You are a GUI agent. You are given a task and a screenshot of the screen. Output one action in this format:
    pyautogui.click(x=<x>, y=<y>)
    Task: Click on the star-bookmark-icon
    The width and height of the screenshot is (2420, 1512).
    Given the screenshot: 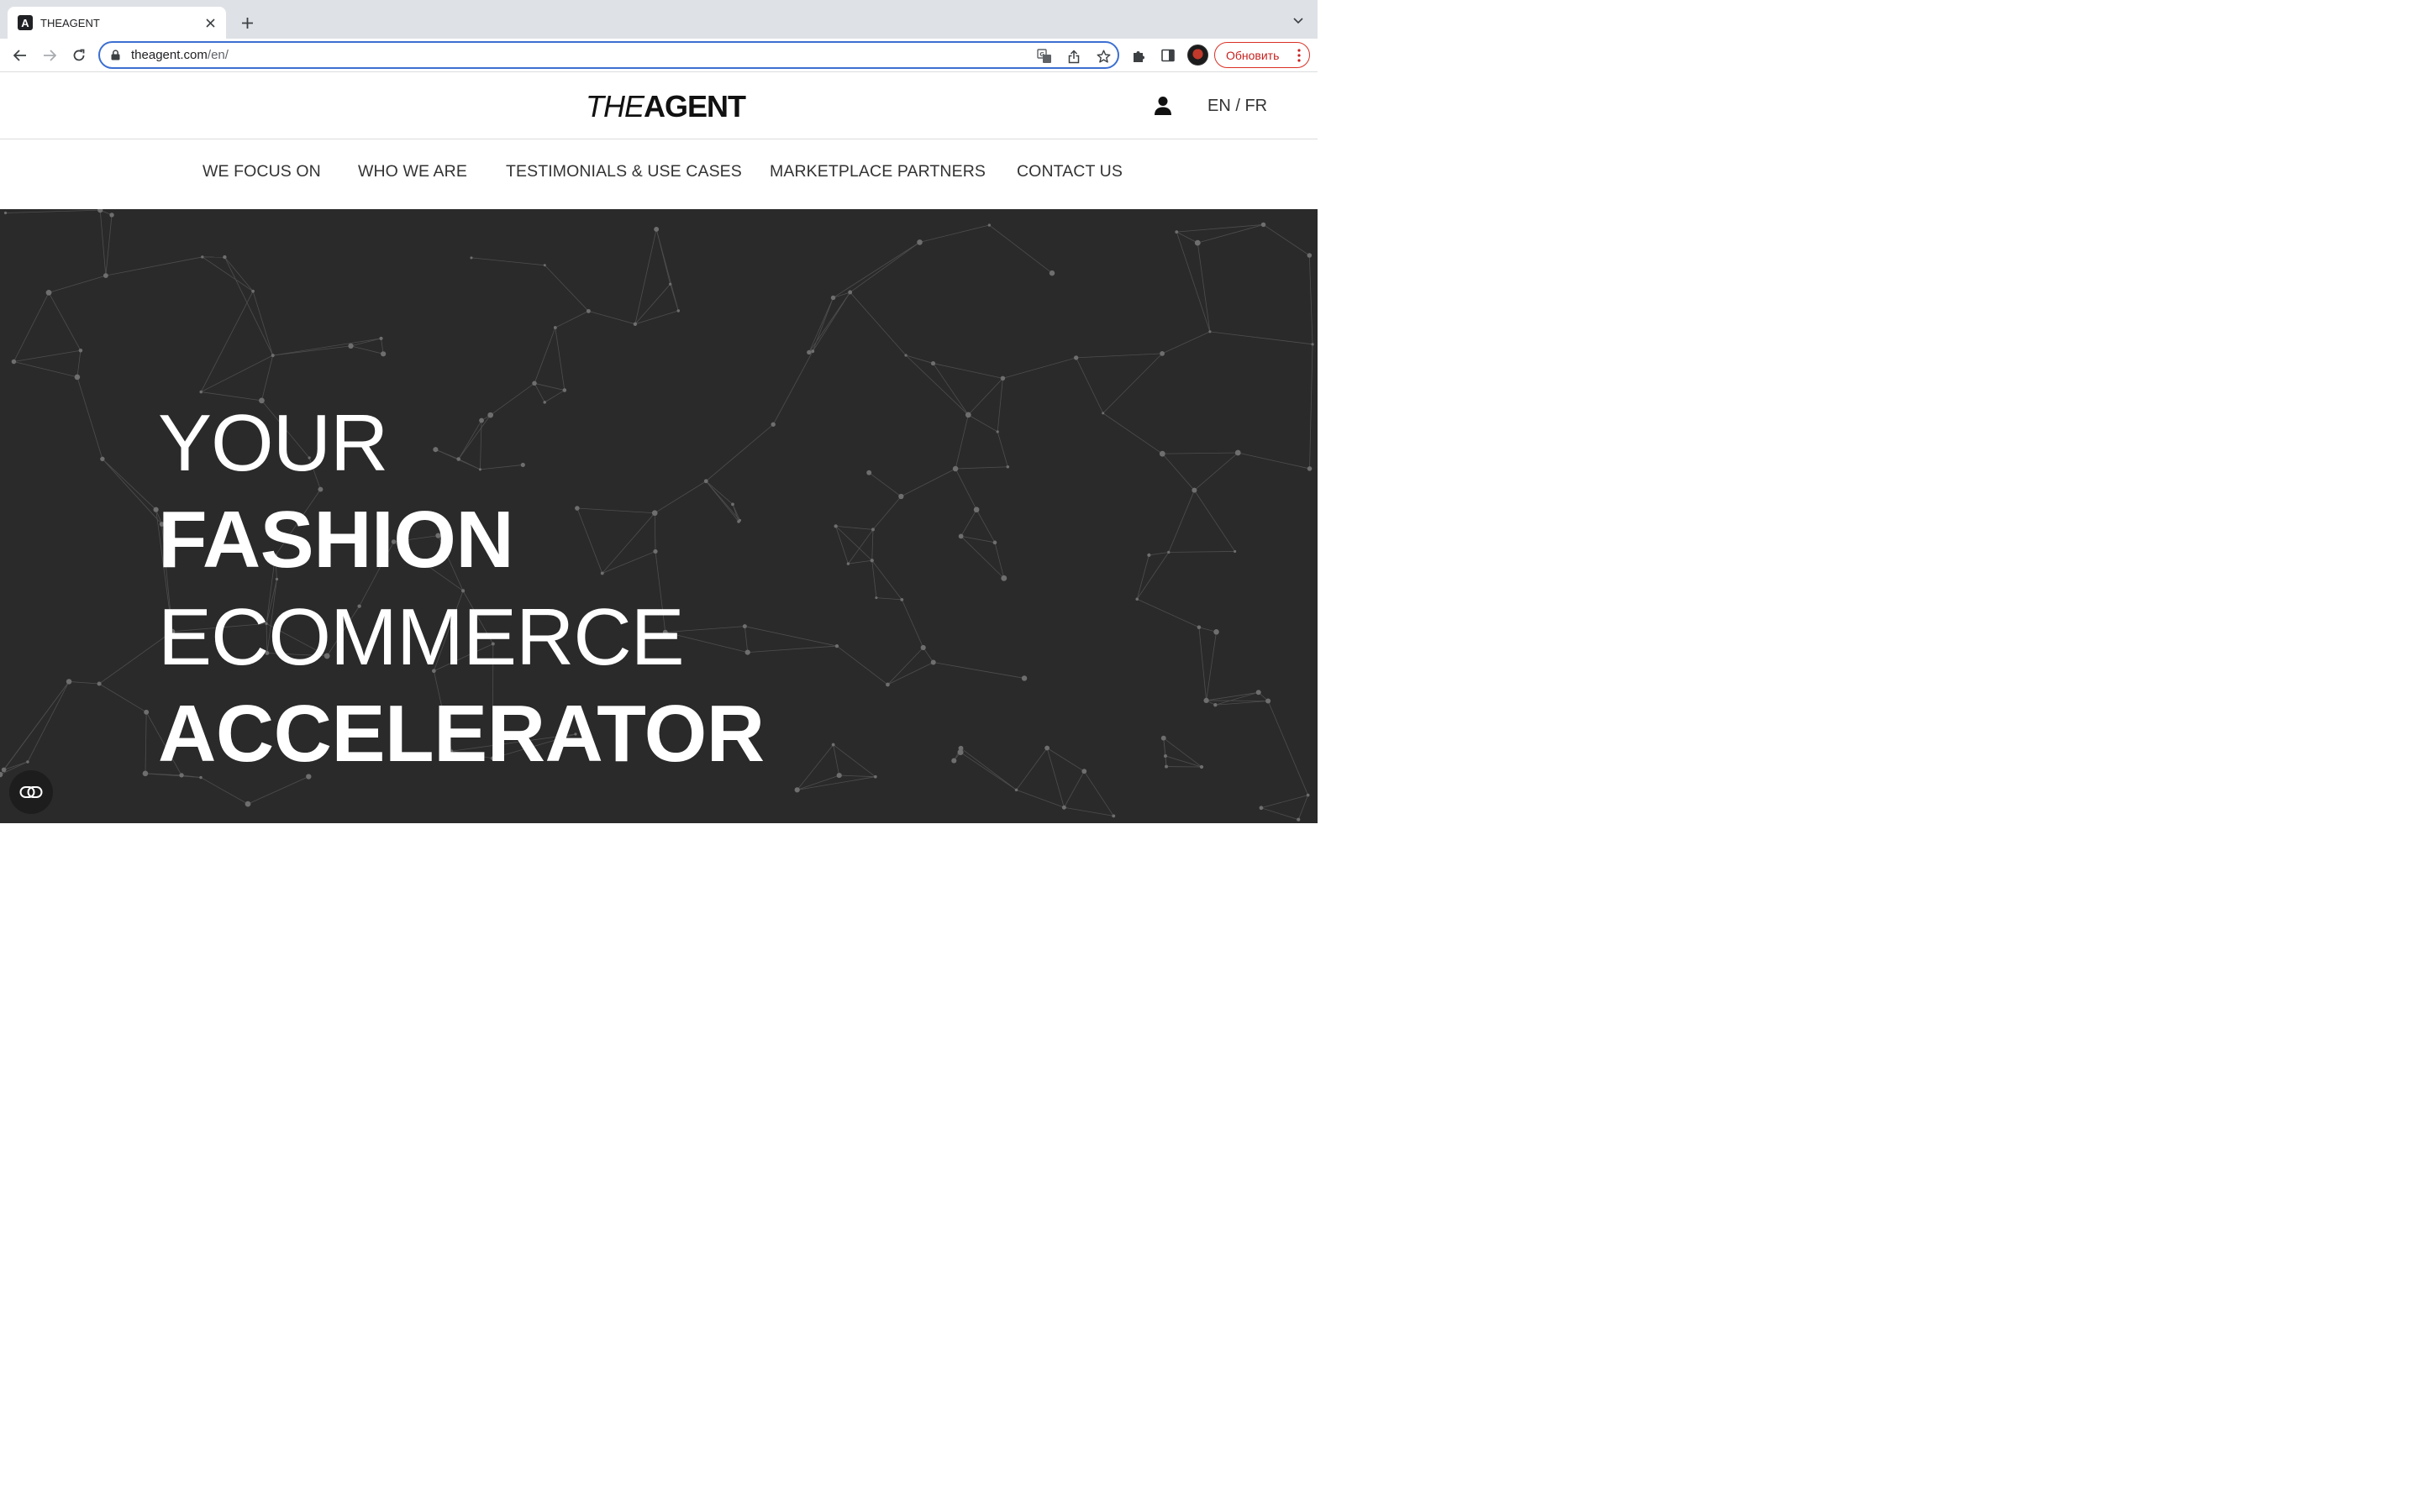 What is the action you would take?
    pyautogui.click(x=1104, y=56)
    